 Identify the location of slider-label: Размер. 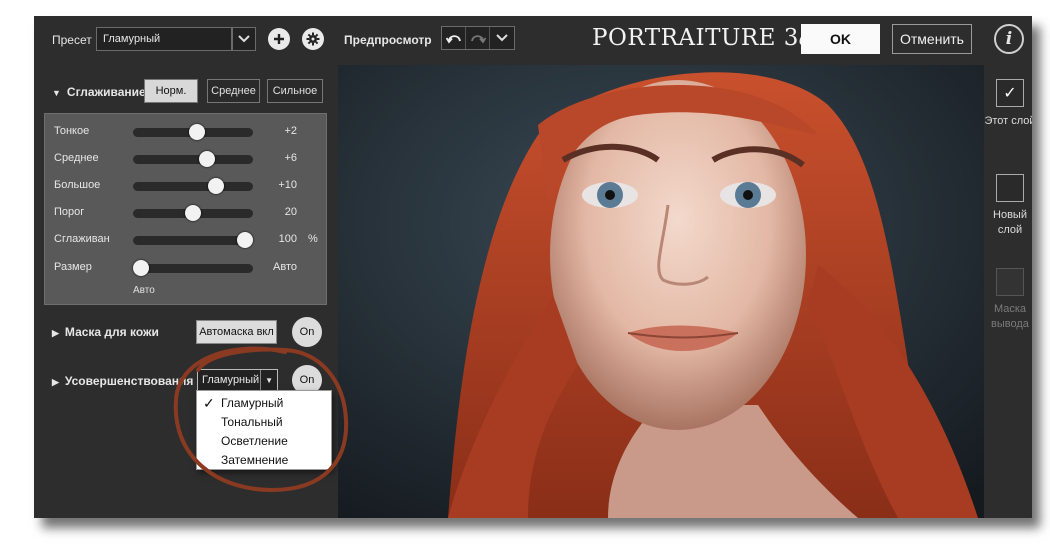
(73, 267).